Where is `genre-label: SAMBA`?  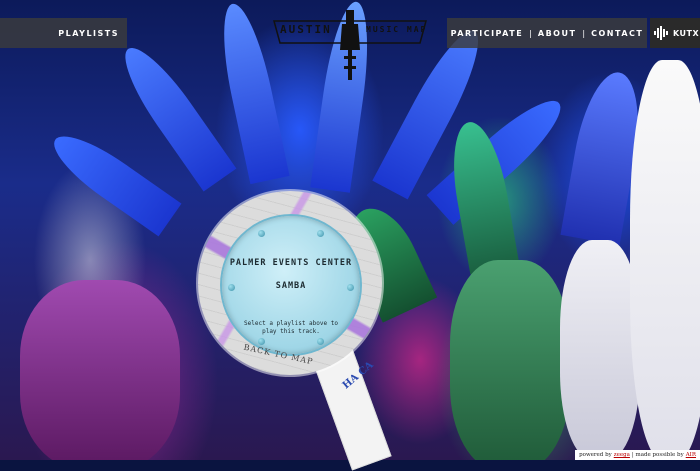 genre-label: SAMBA is located at coordinates (291, 286).